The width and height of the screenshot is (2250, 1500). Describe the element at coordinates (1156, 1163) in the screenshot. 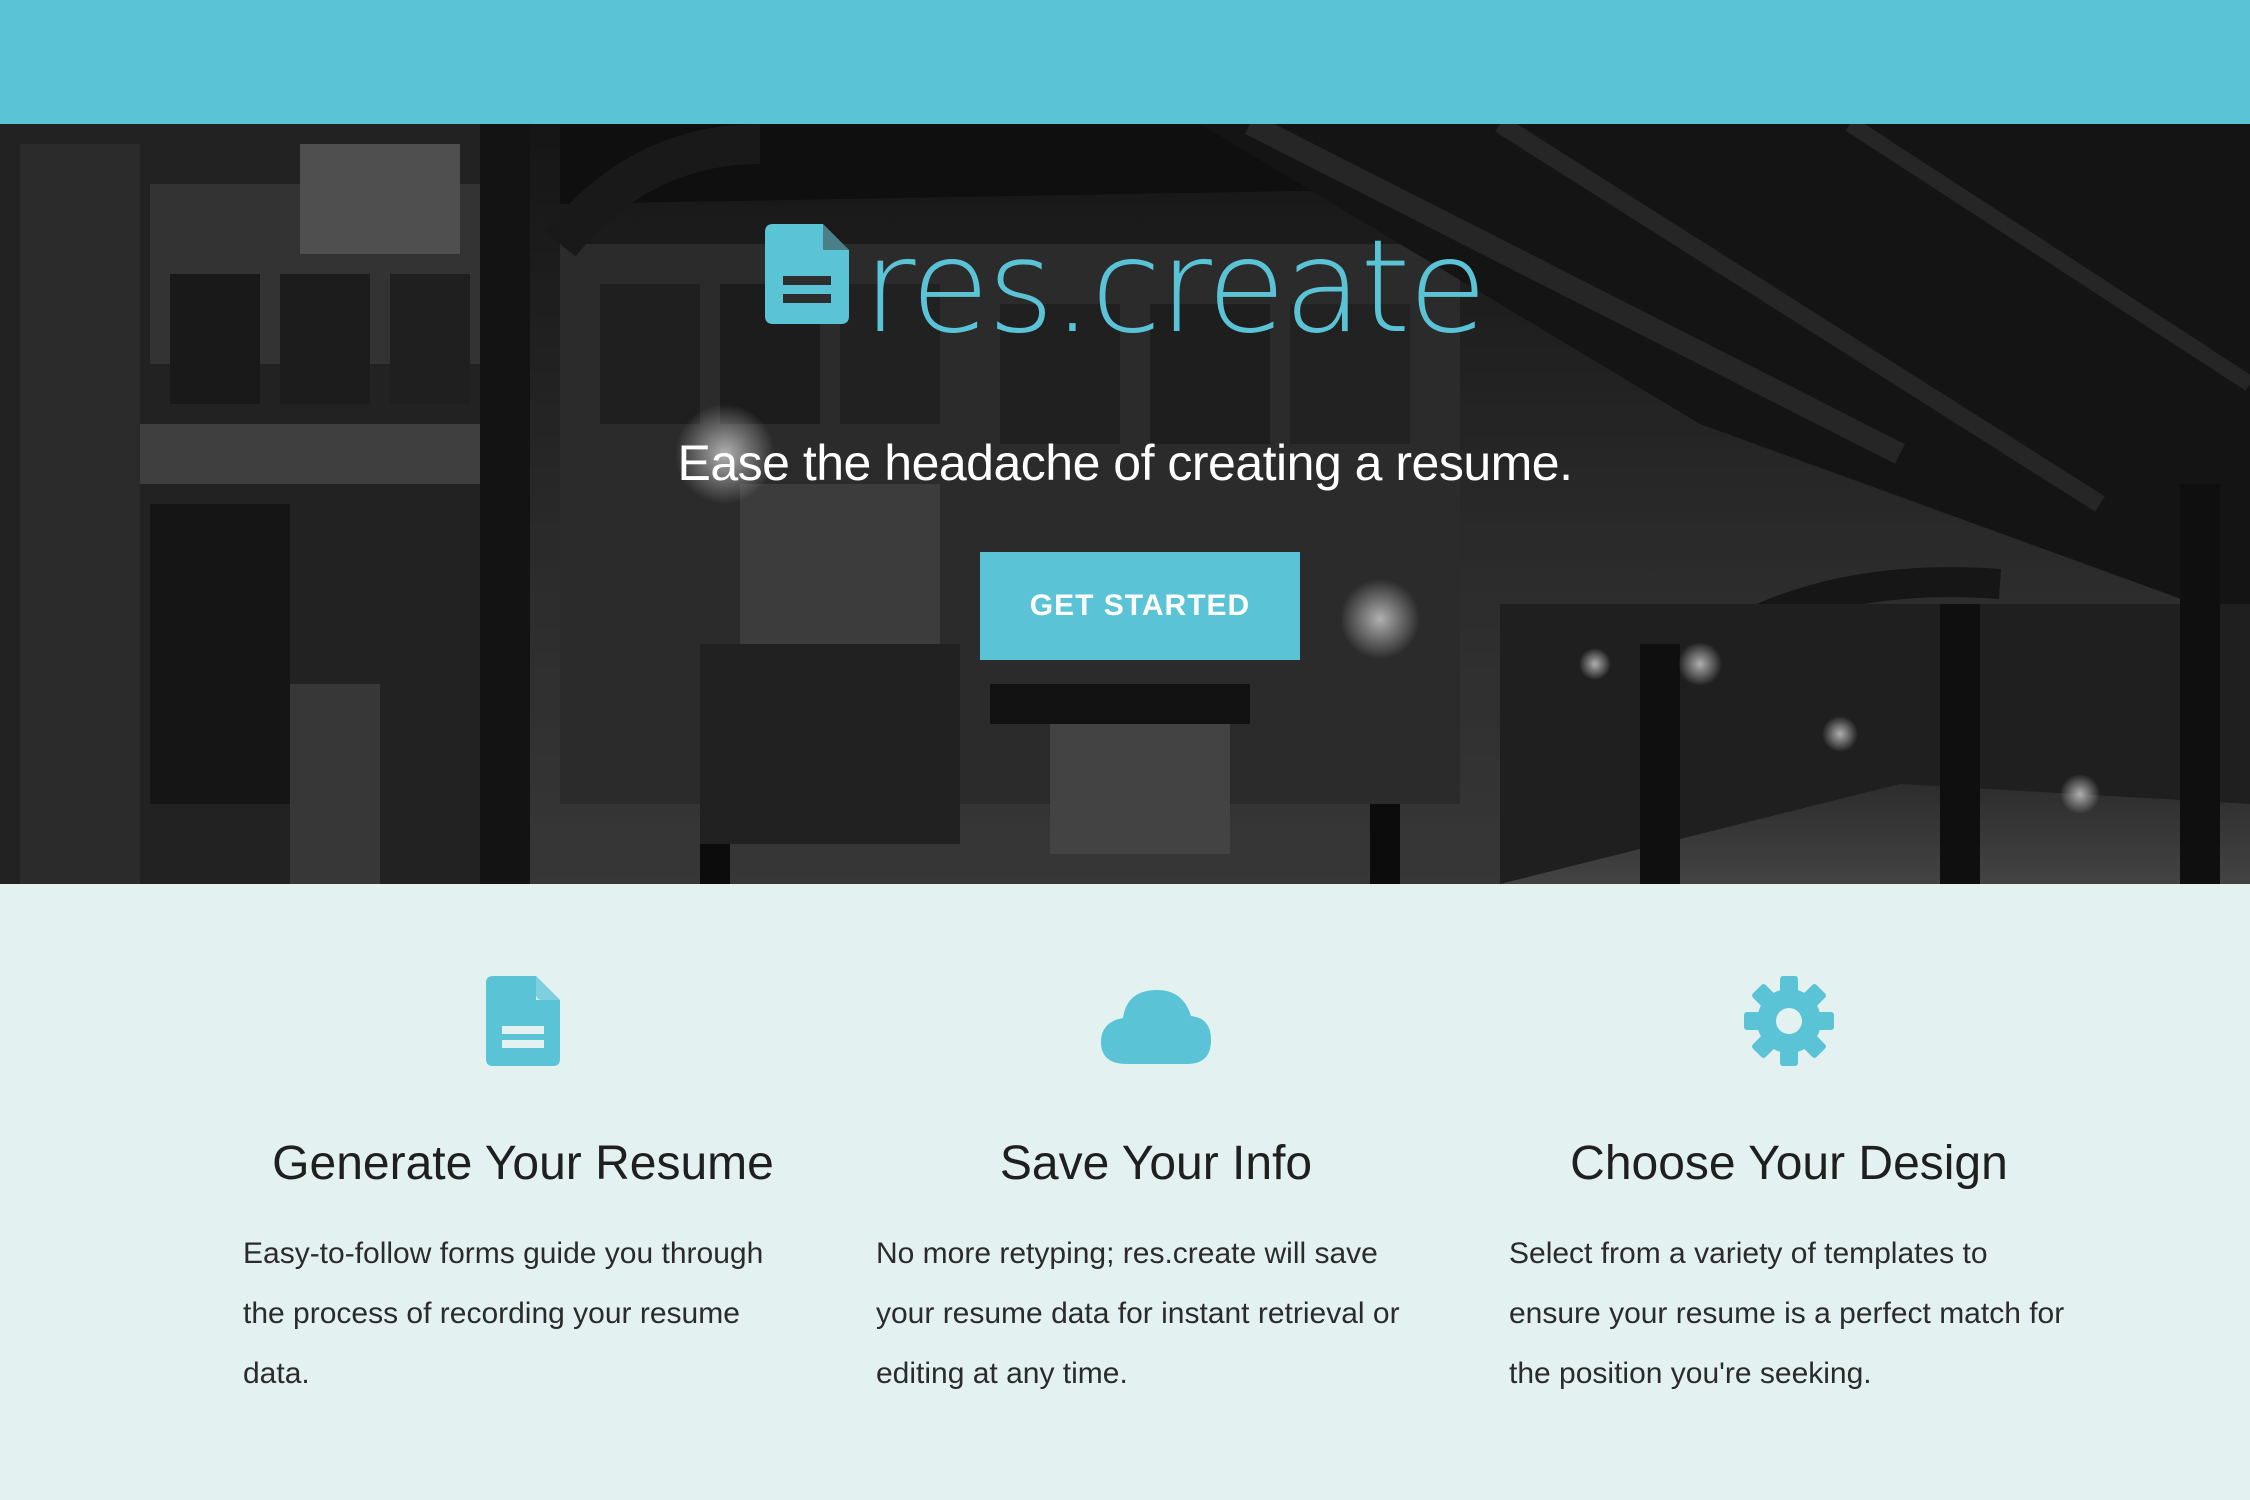

I see `feature-title: Save Your Info` at that location.